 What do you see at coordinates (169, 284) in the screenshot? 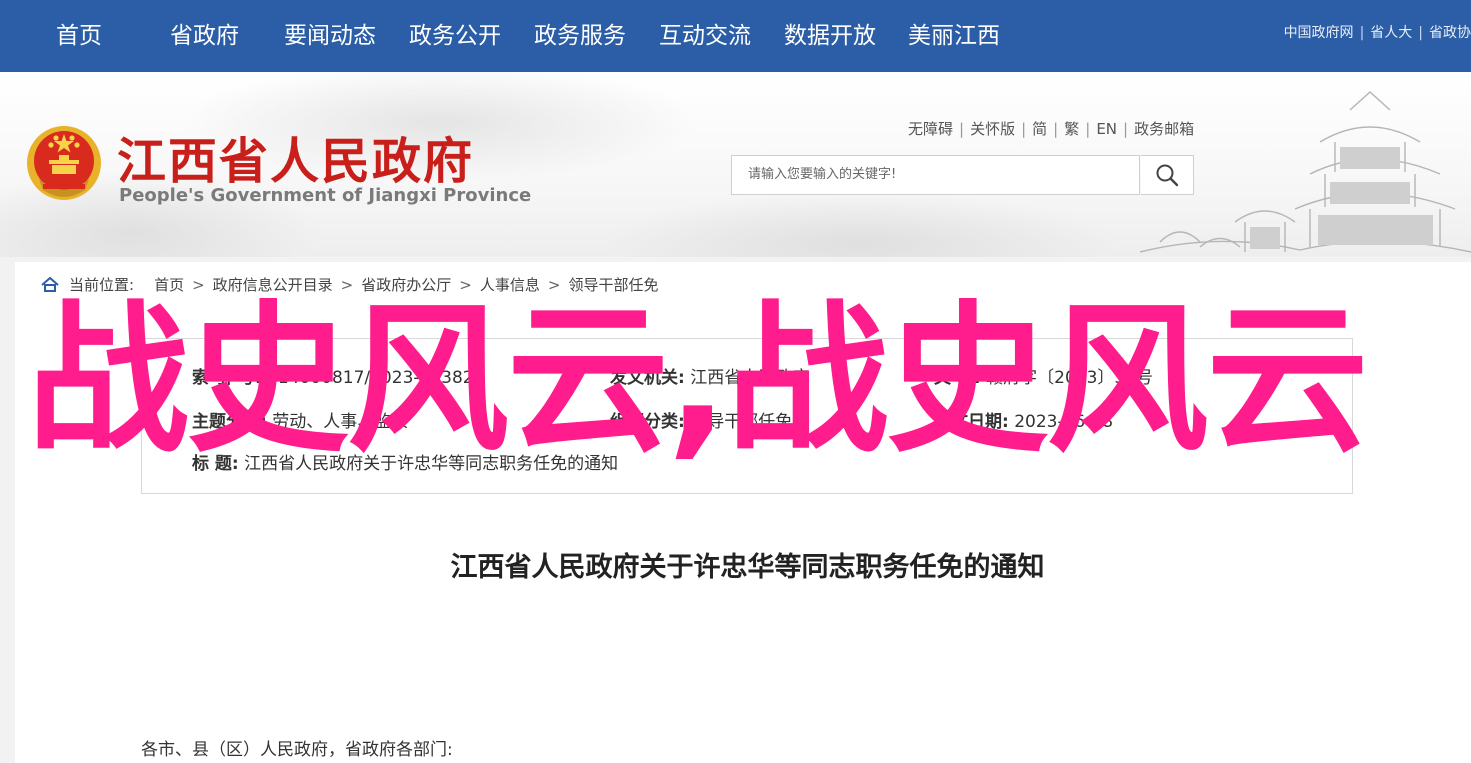
I see `breadcrumb-home: 首页` at bounding box center [169, 284].